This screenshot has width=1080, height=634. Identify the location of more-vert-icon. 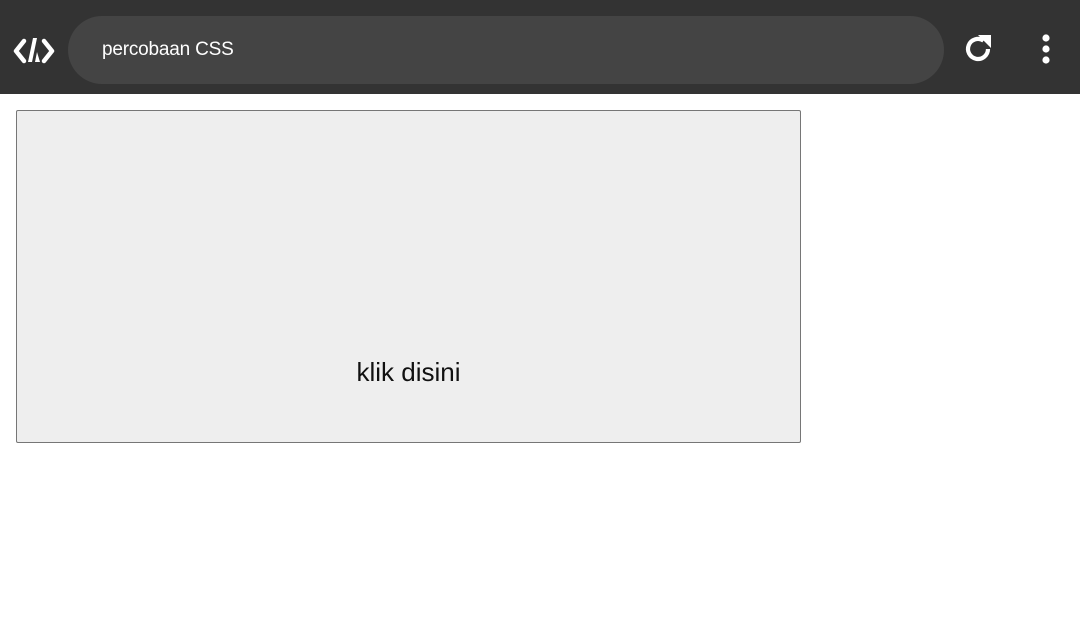
(1046, 51).